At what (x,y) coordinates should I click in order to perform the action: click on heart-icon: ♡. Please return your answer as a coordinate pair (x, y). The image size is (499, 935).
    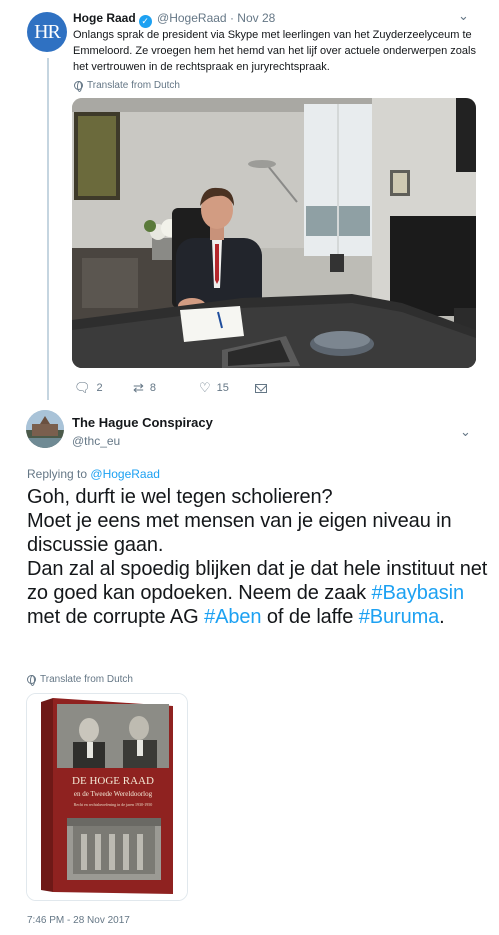
    Looking at the image, I should click on (205, 387).